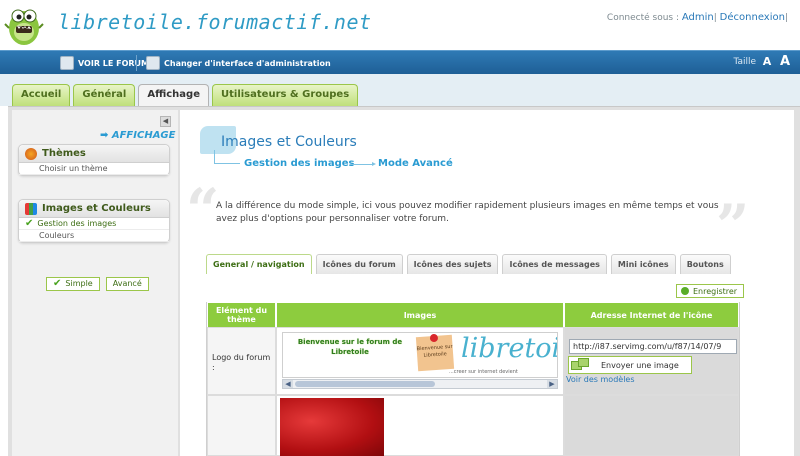 This screenshot has height=456, width=800. I want to click on banner-note-text: Bienvenue sur Libretoile, so click(434, 351).